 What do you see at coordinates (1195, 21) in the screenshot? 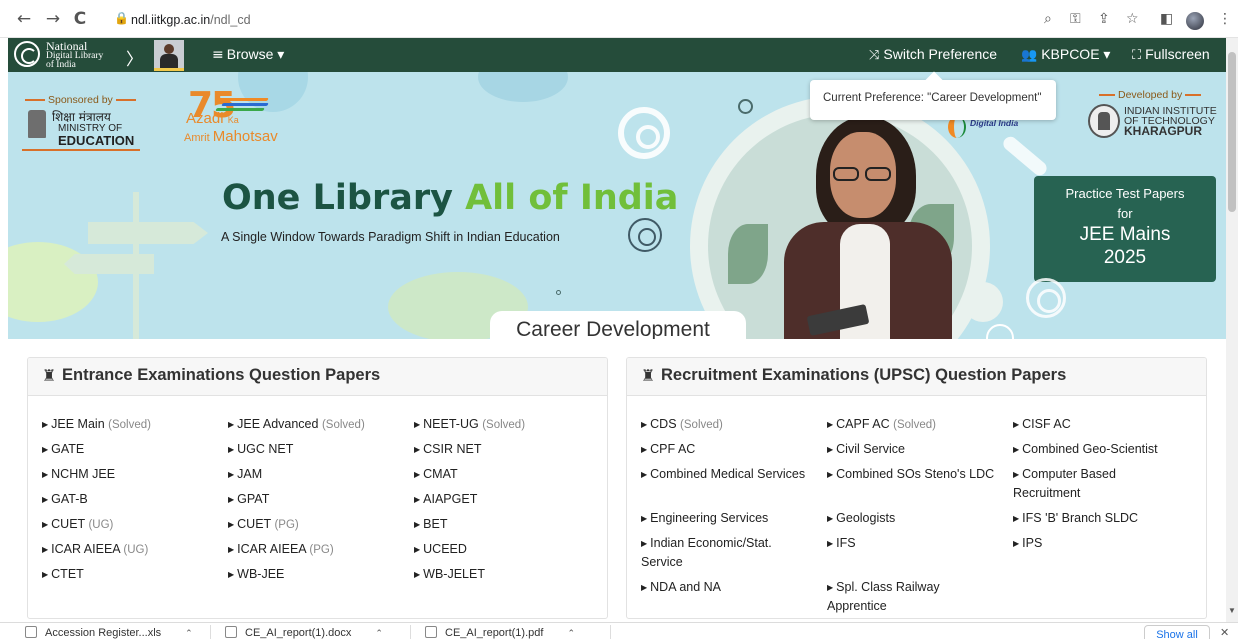
I see `profile-avatar` at bounding box center [1195, 21].